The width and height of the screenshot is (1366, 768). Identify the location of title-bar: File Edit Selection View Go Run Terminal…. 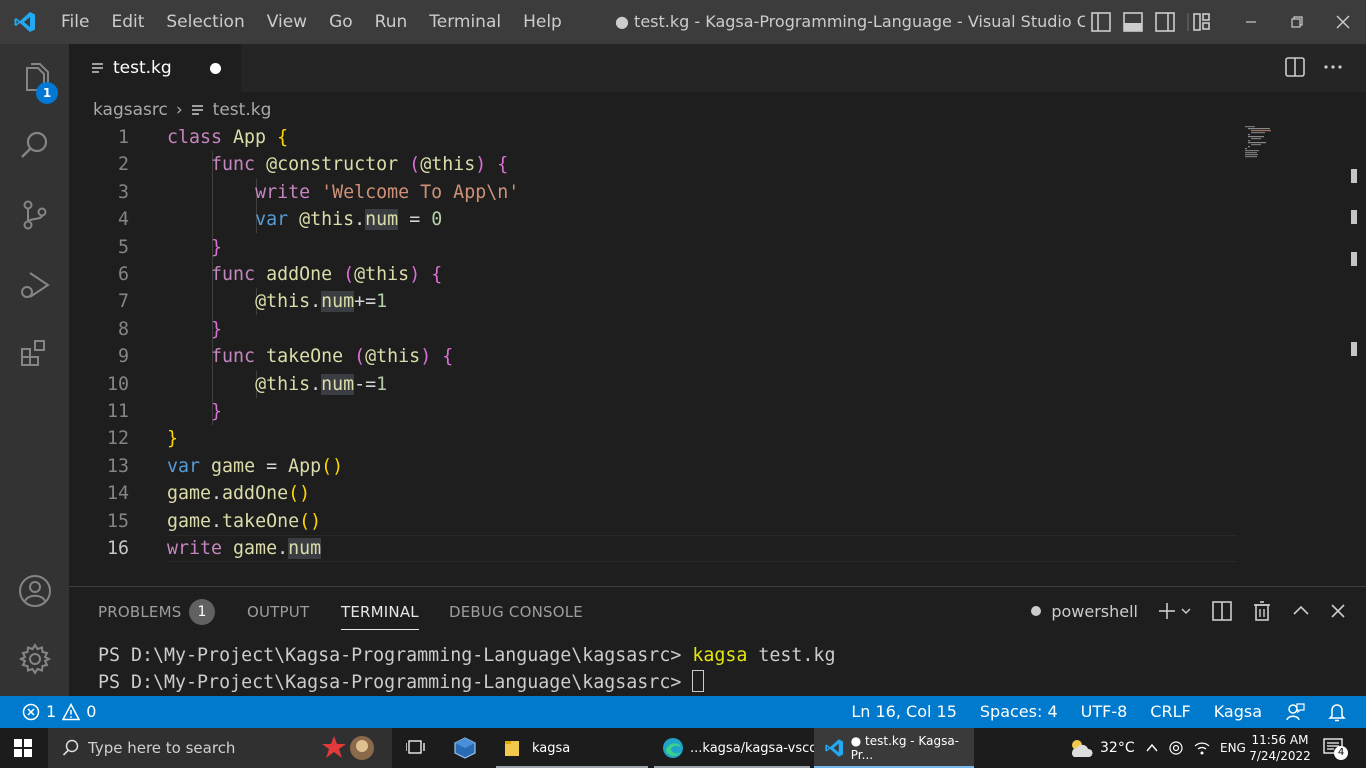
(683, 22).